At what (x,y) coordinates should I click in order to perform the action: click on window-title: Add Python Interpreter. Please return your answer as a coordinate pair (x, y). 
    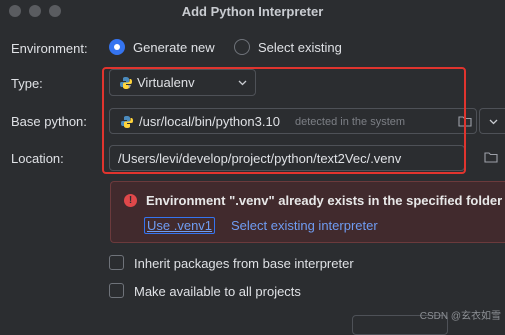
    Looking at the image, I should click on (252, 11).